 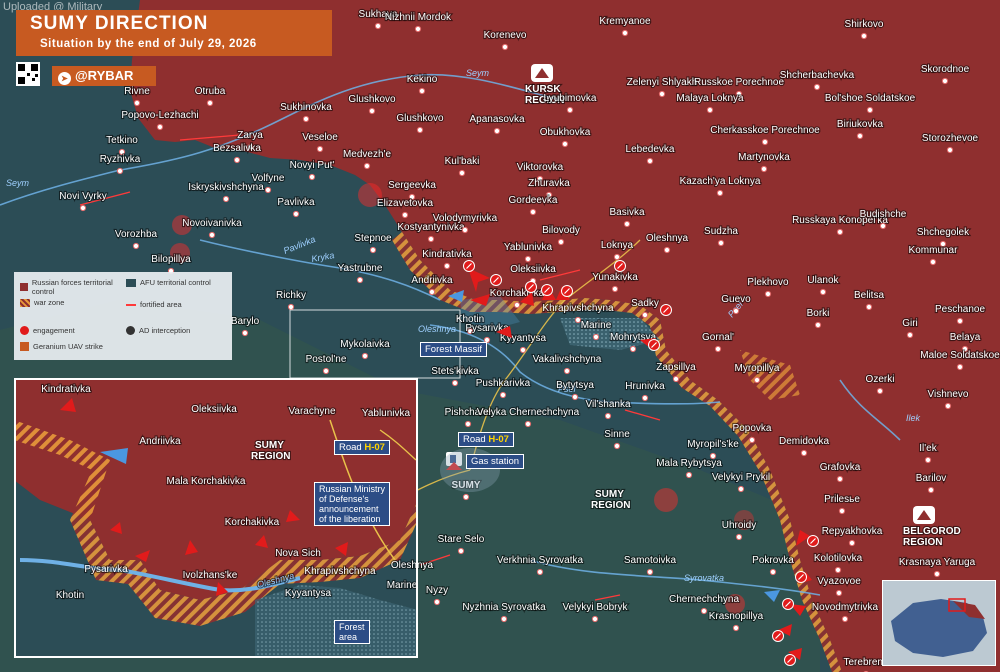 What do you see at coordinates (937, 562) in the screenshot?
I see `settlement-label: Krasnaya Yaruga` at bounding box center [937, 562].